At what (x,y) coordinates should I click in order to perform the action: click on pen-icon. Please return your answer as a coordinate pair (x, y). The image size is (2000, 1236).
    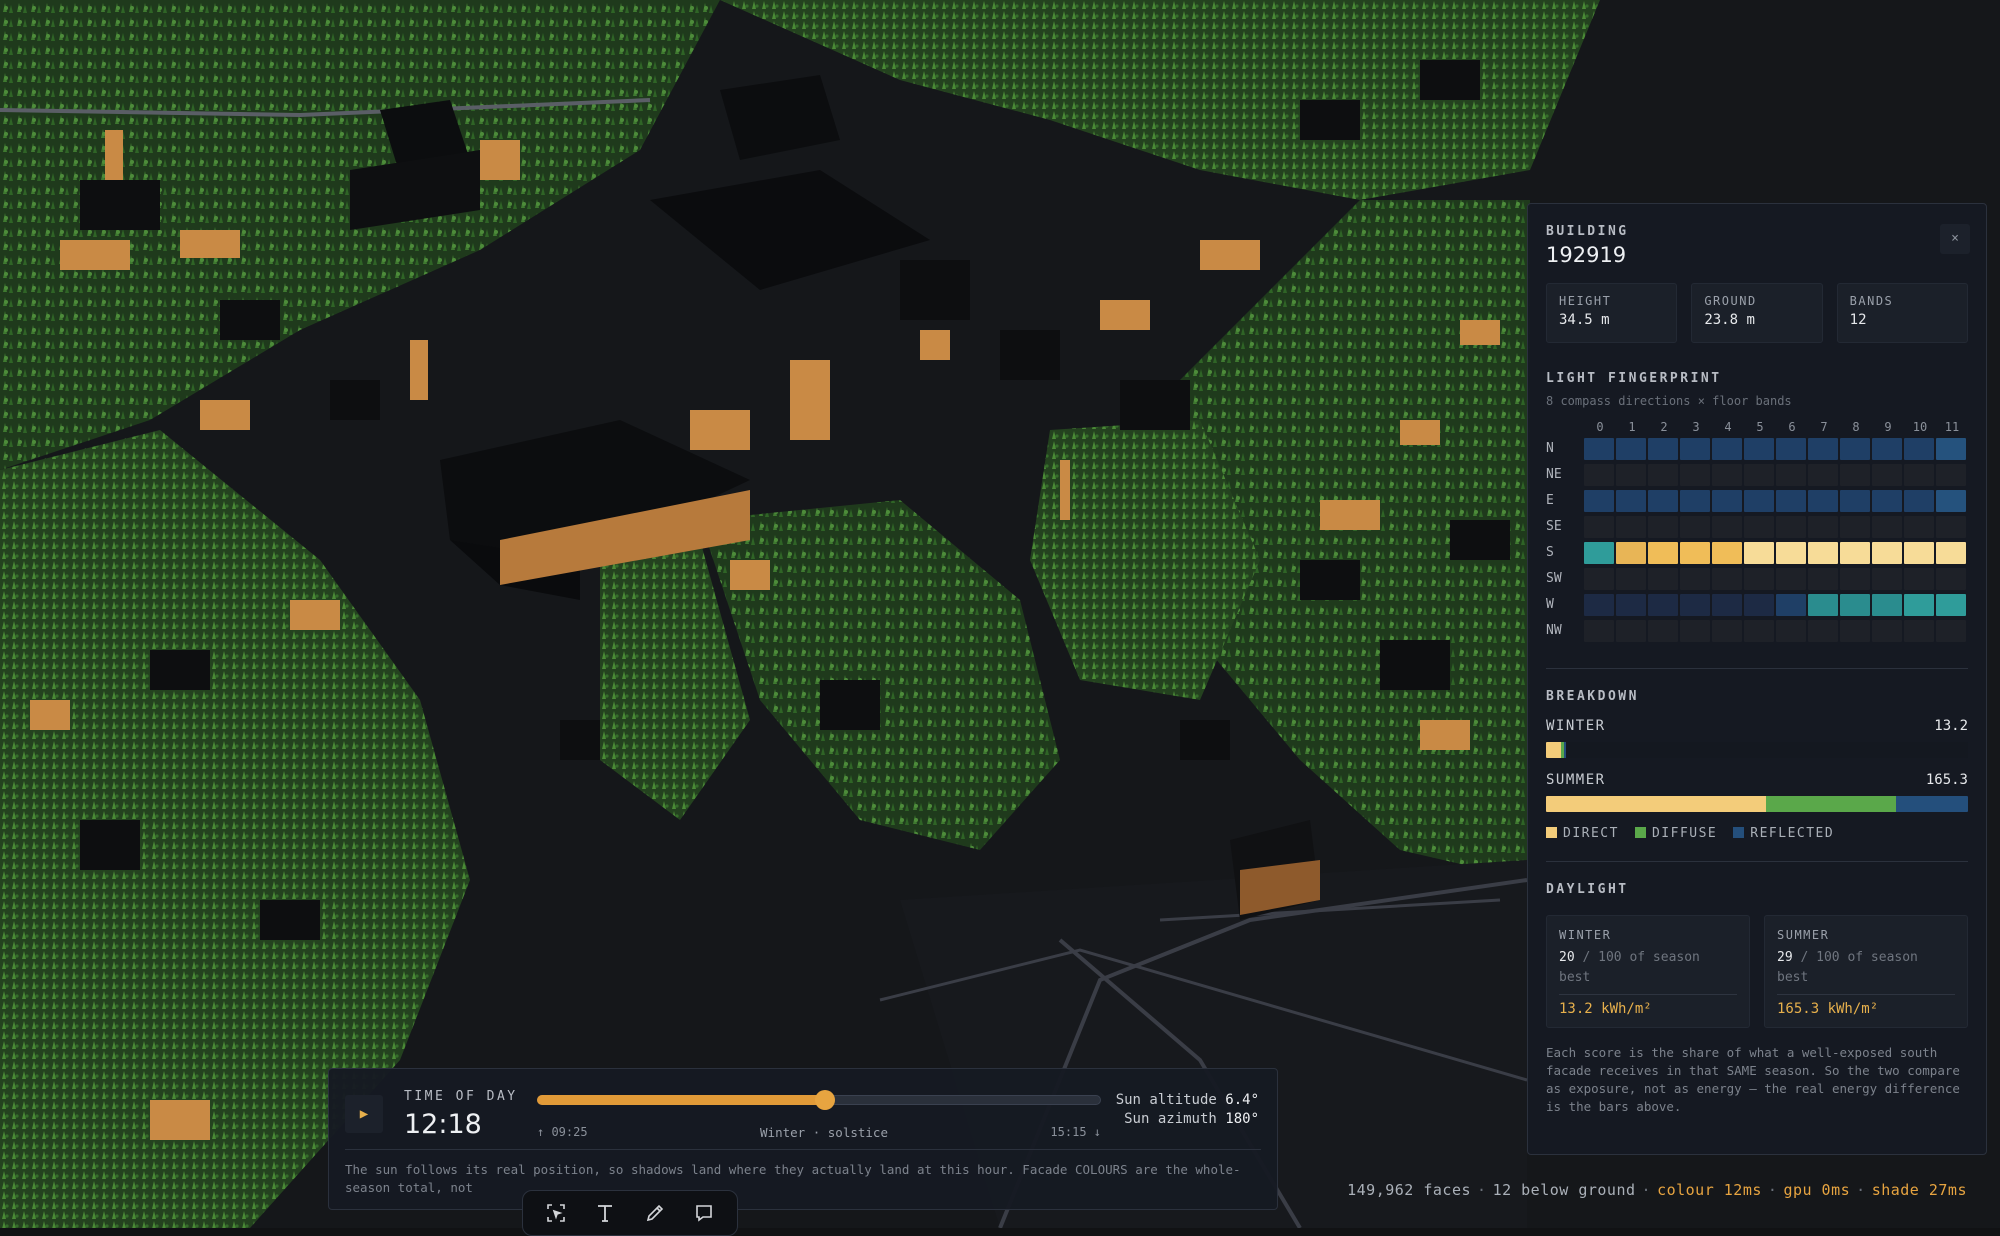
    Looking at the image, I should click on (655, 1213).